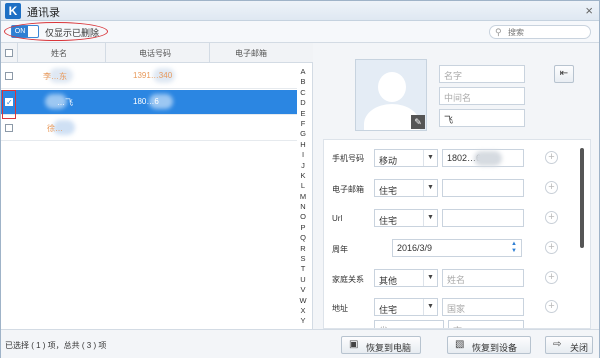 This screenshot has height=358, width=600. I want to click on contact-phone: 180…6, so click(146, 101).